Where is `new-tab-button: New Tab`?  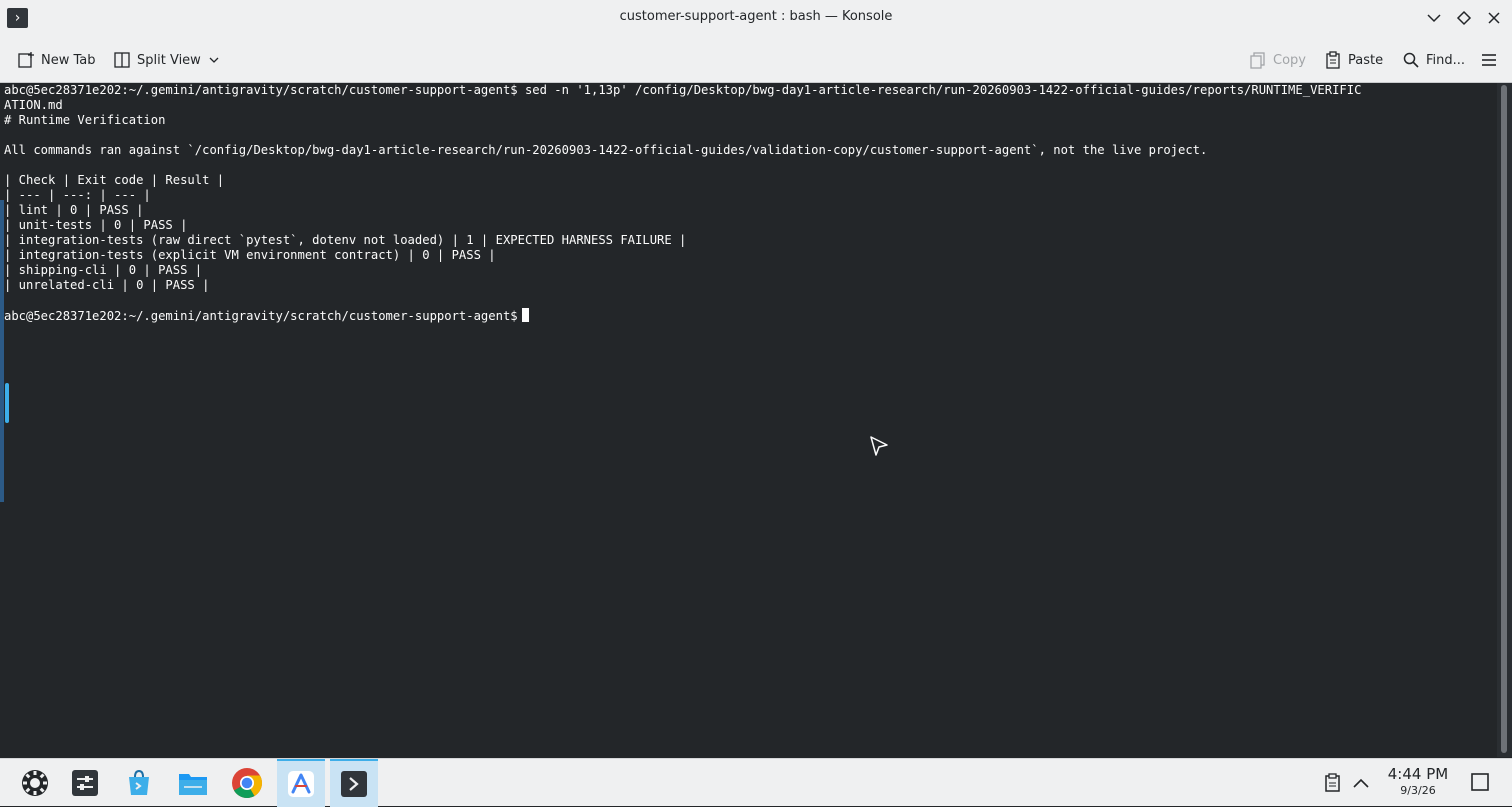
new-tab-button: New Tab is located at coordinates (56, 60).